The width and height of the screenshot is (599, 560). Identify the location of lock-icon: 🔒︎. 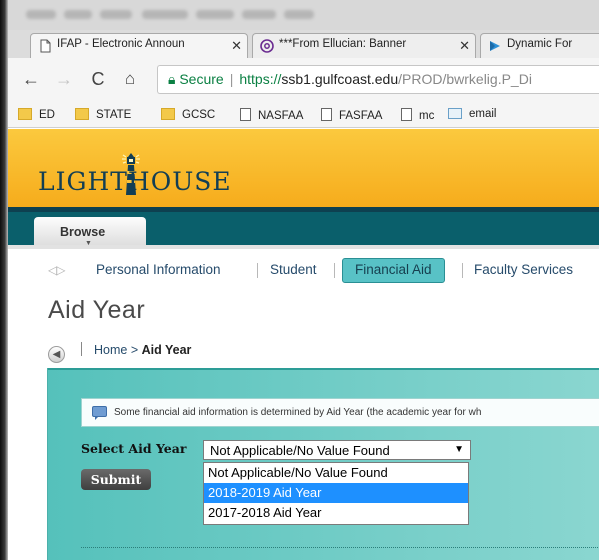
(172, 79).